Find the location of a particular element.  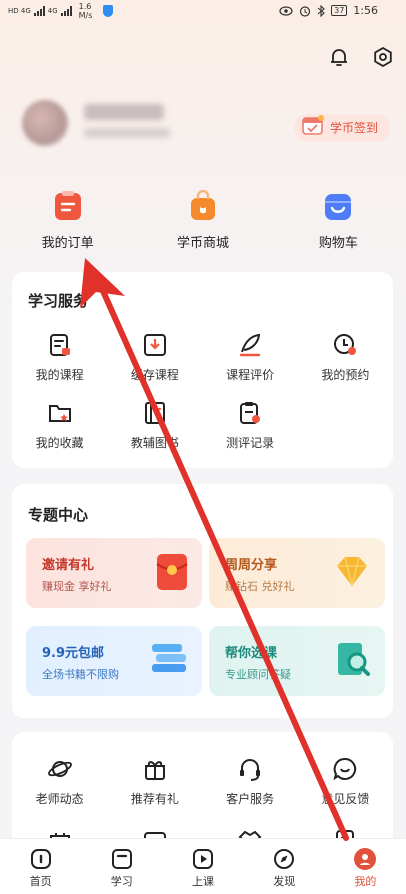

tab-home-label: 首页 is located at coordinates (40, 881).